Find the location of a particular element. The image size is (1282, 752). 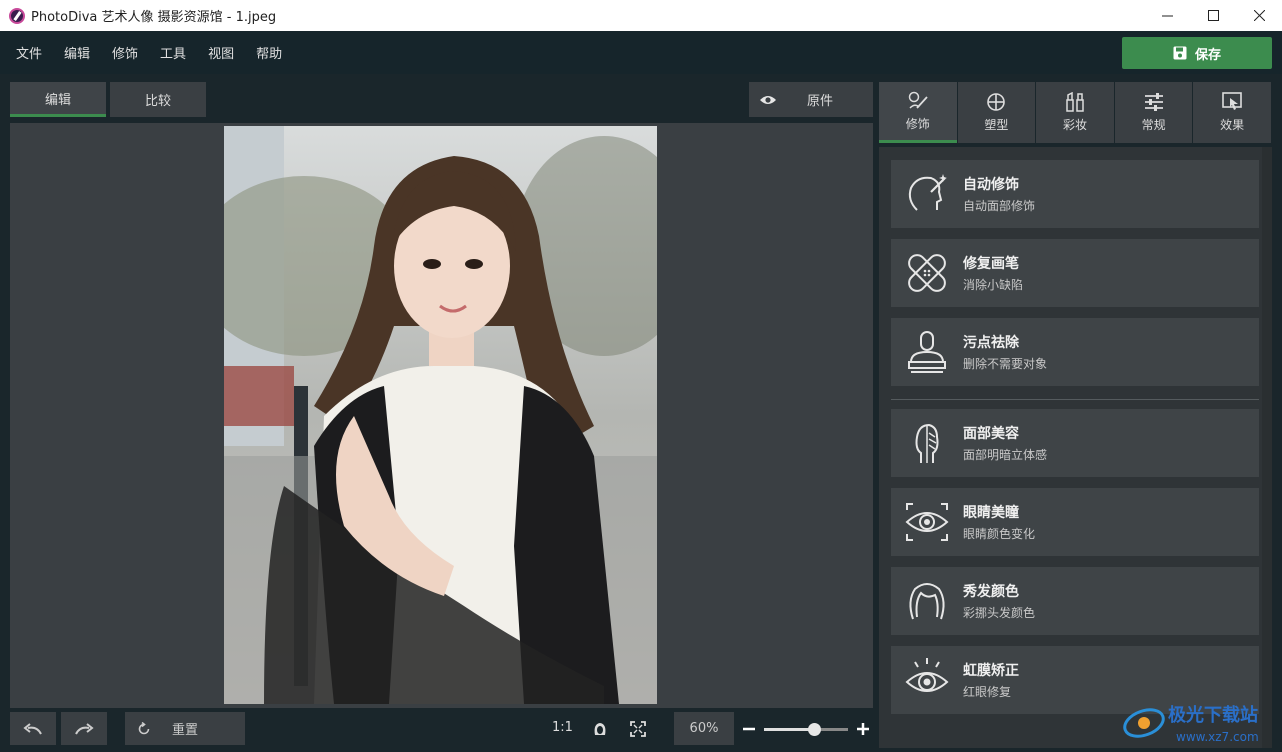

title-bar: PhotoDiva 艺术人像 摄影资源馆 - 1.jpeg is located at coordinates (641, 15).